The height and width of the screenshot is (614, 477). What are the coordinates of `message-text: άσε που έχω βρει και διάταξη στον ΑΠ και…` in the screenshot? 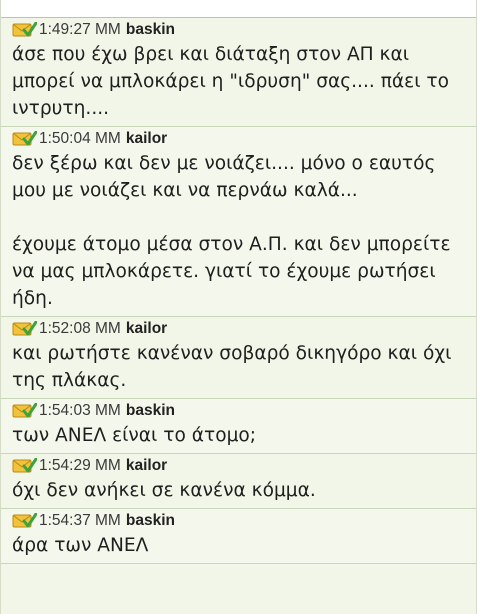 It's located at (233, 81).